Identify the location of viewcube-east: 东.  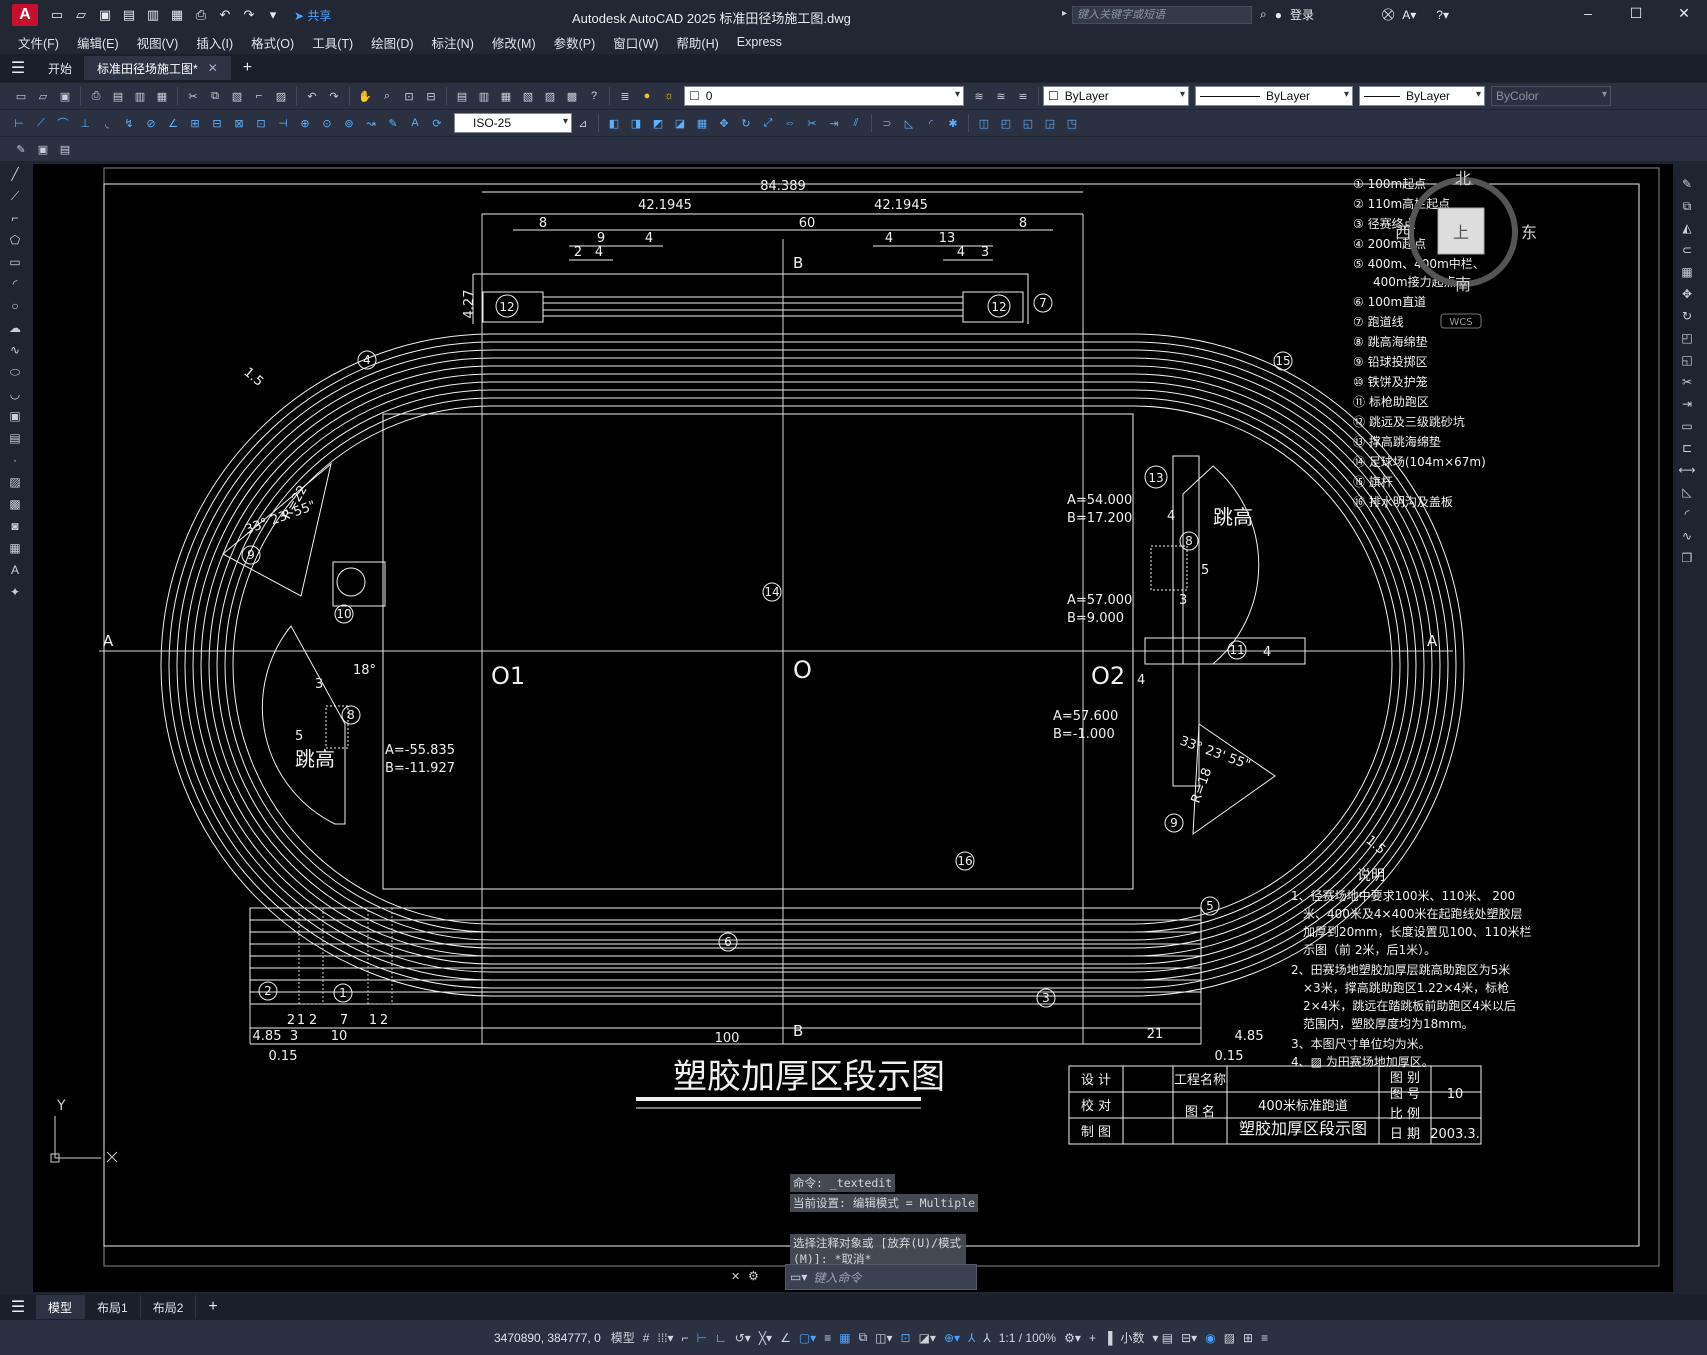
(1529, 232).